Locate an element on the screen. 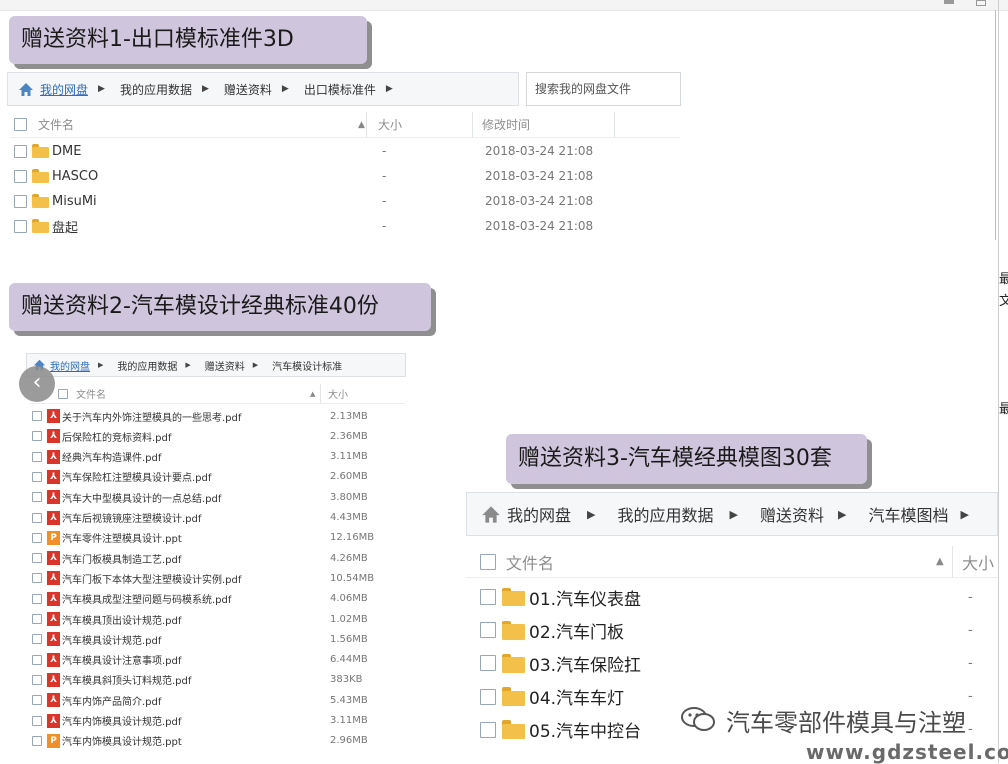 The image size is (1008, 764). list-item: ⅄ 汽车大中型模具设计的一点总结.pdf is located at coordinates (126, 497).